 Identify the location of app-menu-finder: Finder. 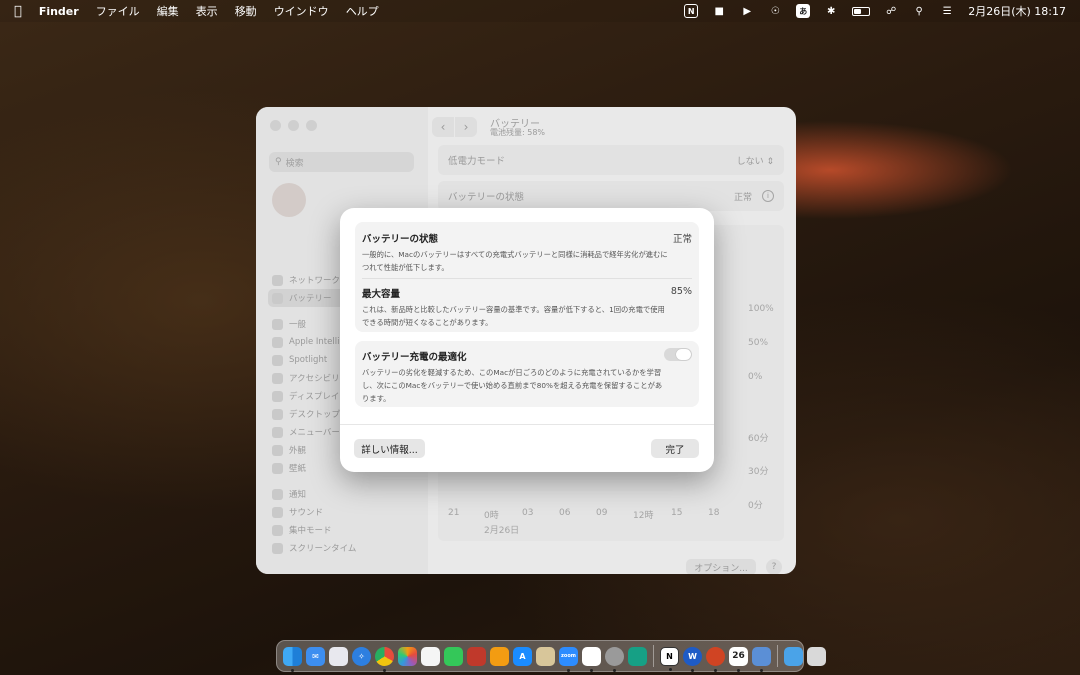
(59, 11).